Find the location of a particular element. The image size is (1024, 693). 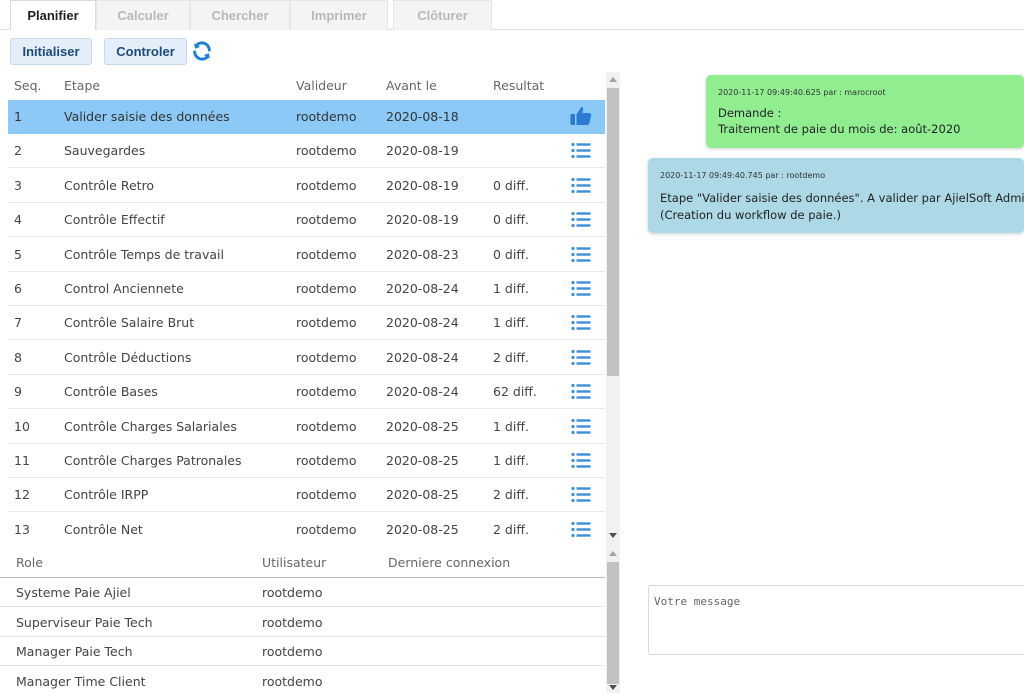

message-meta: 2020-11-17 09:49:40.625 par : marocroot is located at coordinates (802, 92).